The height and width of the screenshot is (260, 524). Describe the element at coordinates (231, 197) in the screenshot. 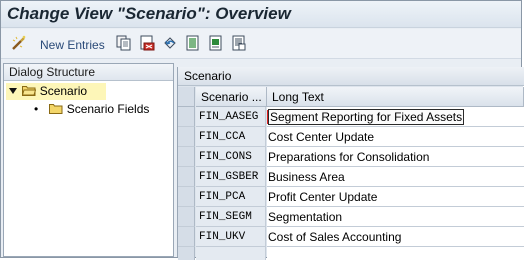

I see `scenario-cell: FIN_PCA` at that location.